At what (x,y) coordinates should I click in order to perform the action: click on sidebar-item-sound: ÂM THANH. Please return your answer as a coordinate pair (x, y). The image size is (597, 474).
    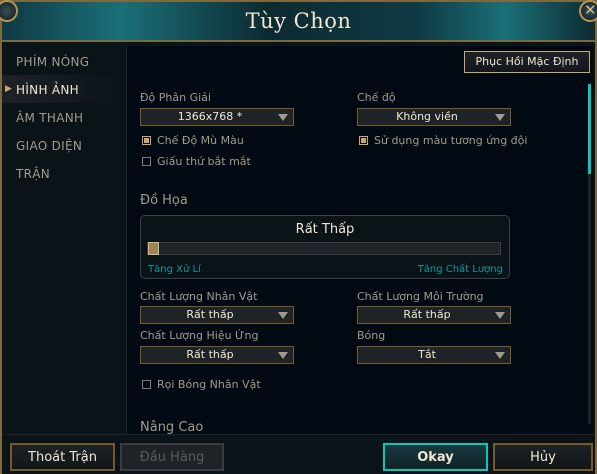
    Looking at the image, I should click on (49, 118).